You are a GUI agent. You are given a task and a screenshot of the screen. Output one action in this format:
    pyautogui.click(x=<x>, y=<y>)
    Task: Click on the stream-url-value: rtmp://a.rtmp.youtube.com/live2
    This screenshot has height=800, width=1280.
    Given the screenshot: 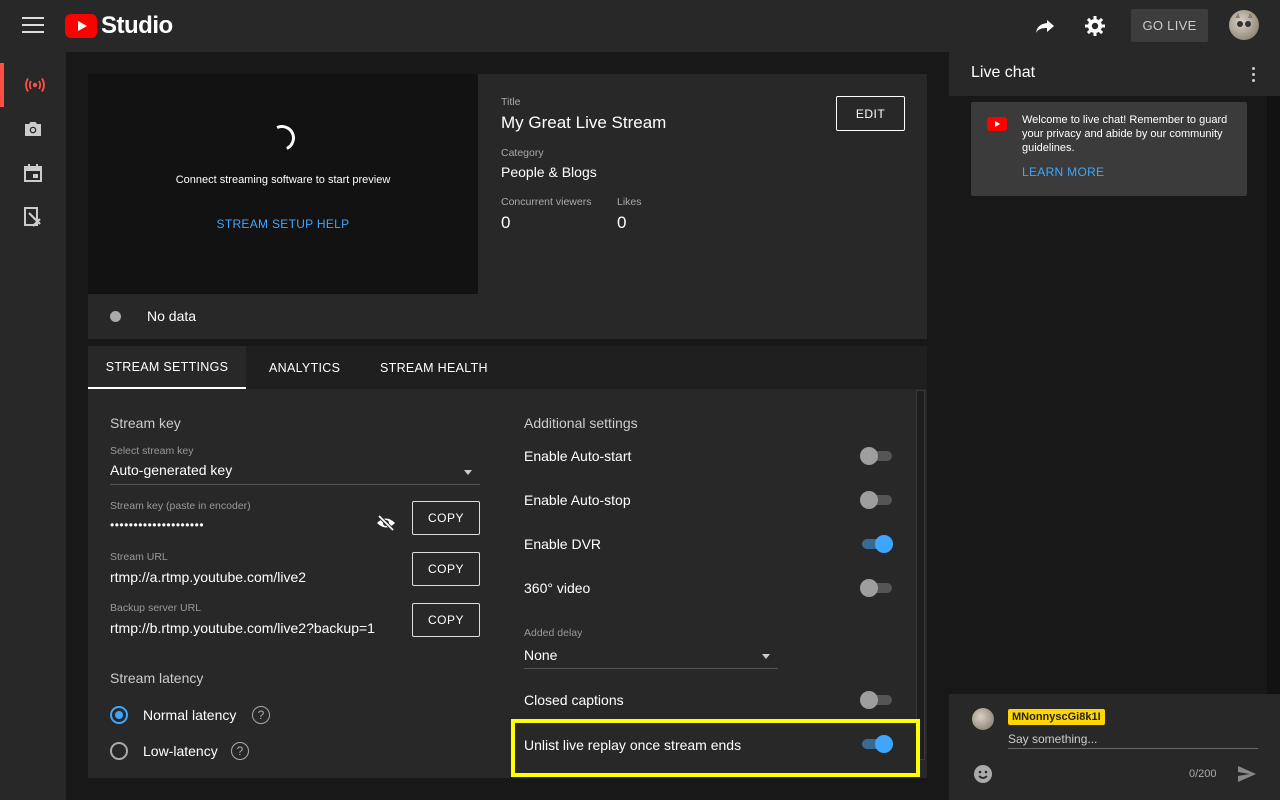 What is the action you would take?
    pyautogui.click(x=208, y=577)
    